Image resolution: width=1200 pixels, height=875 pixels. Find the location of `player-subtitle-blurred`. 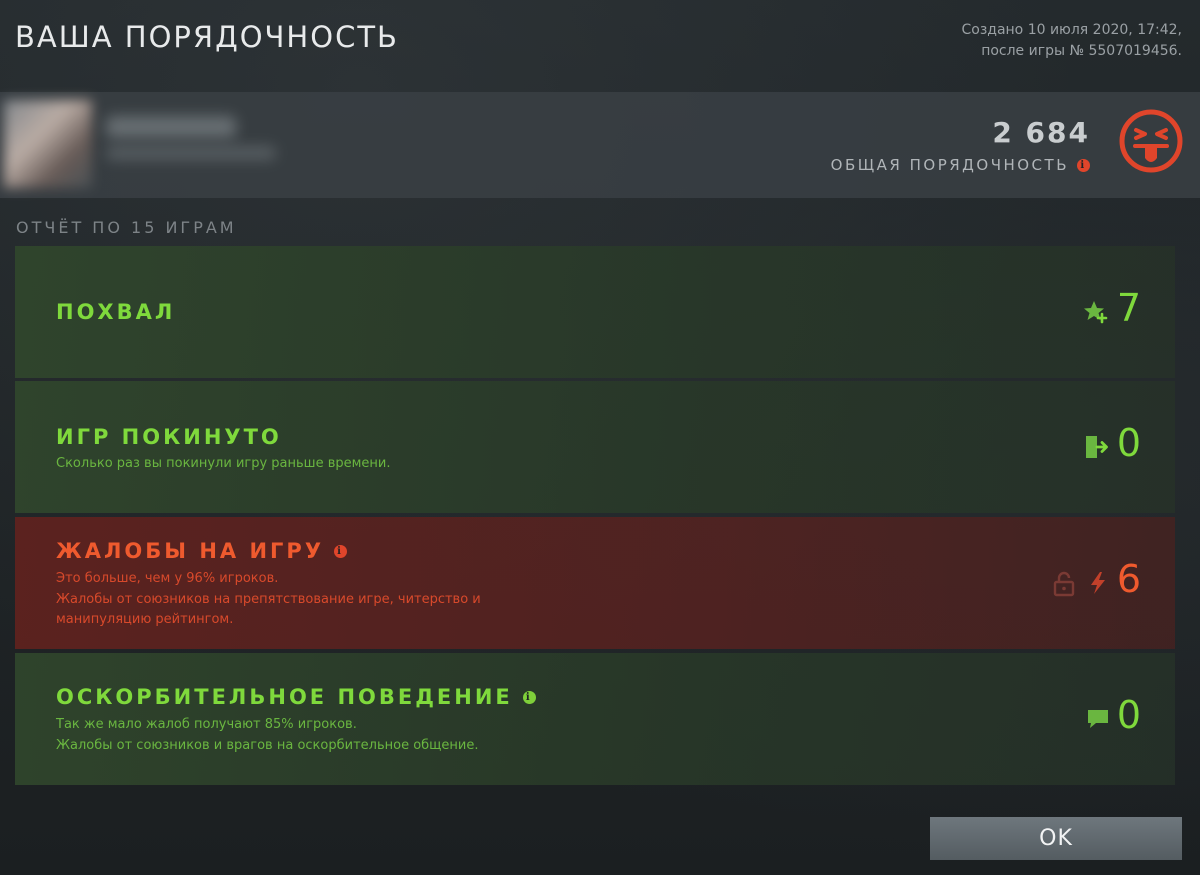

player-subtitle-blurred is located at coordinates (191, 153).